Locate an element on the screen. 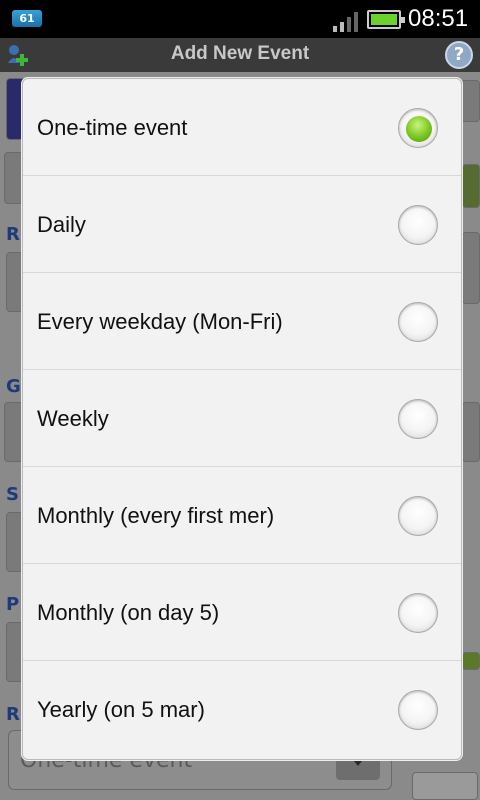  option-label: Every weekday (Mon-Fri) is located at coordinates (160, 321).